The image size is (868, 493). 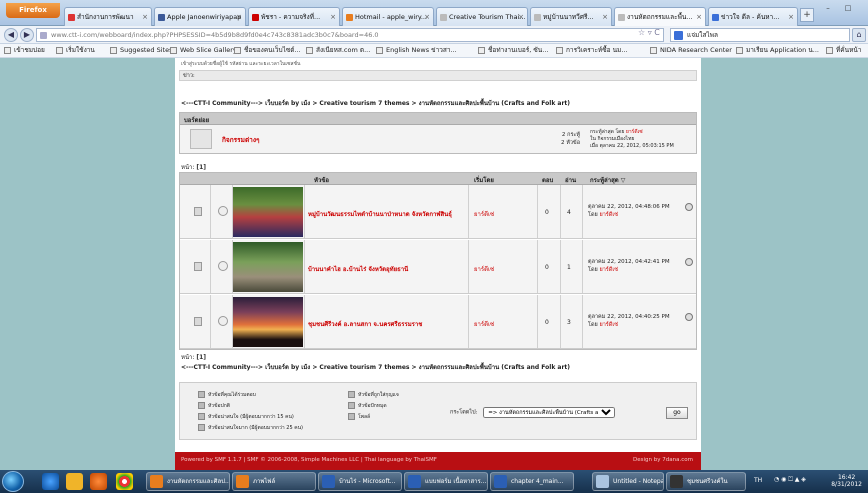 I want to click on browser-tab: พัชรา - ความจริงที่... ×, so click(x=294, y=16).